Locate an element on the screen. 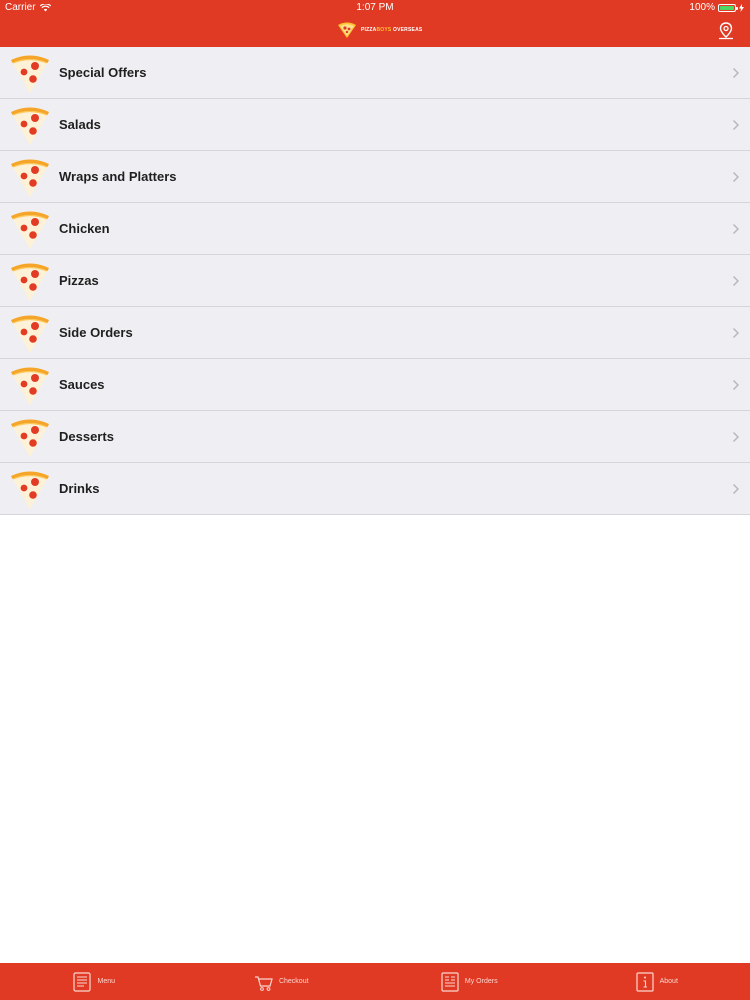 Image resolution: width=750 pixels, height=1000 pixels. menu-category-row: Chicken is located at coordinates (375, 229).